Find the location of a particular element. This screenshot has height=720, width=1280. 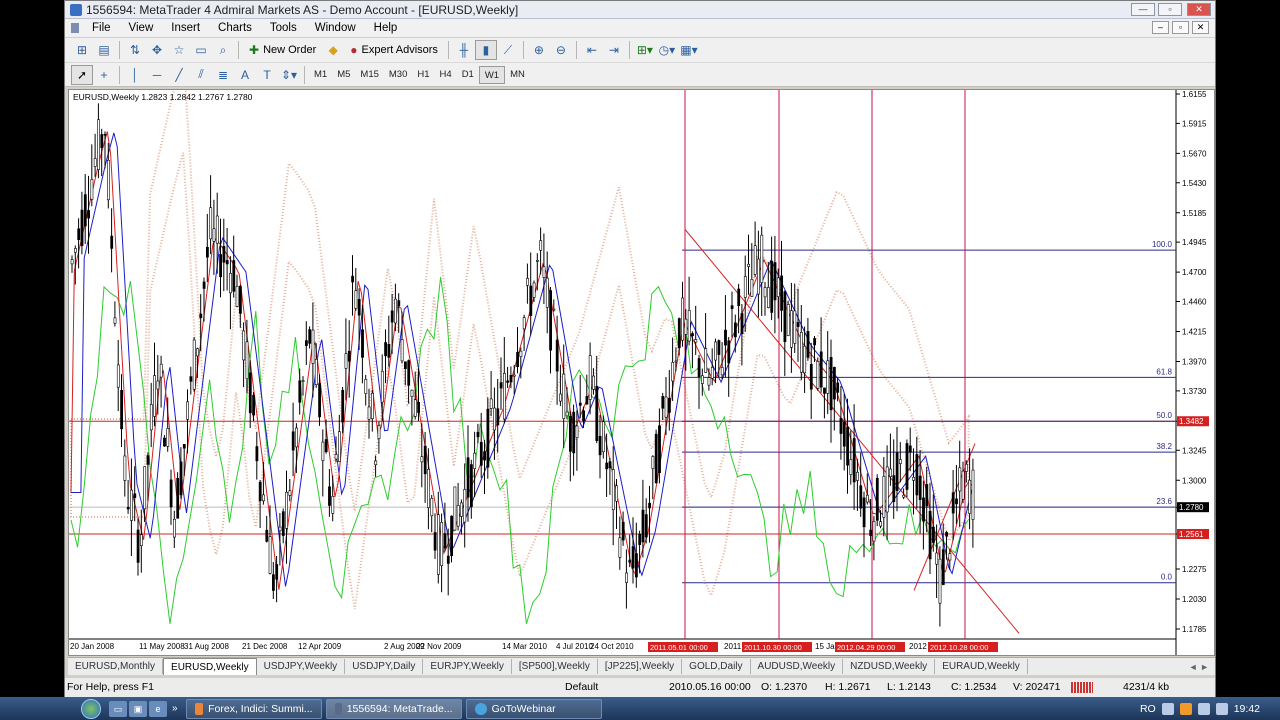

chart-tab: EURUSD,Monthly is located at coordinates (116, 666).